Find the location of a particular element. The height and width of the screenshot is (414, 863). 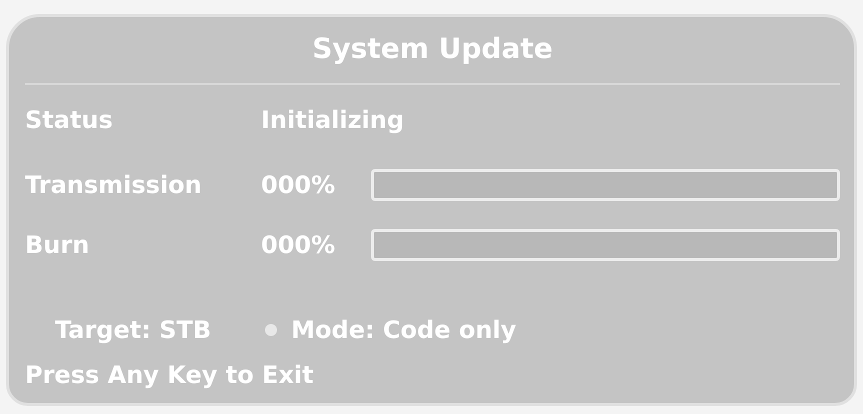

mode-text: Mode: Code only is located at coordinates (403, 330).